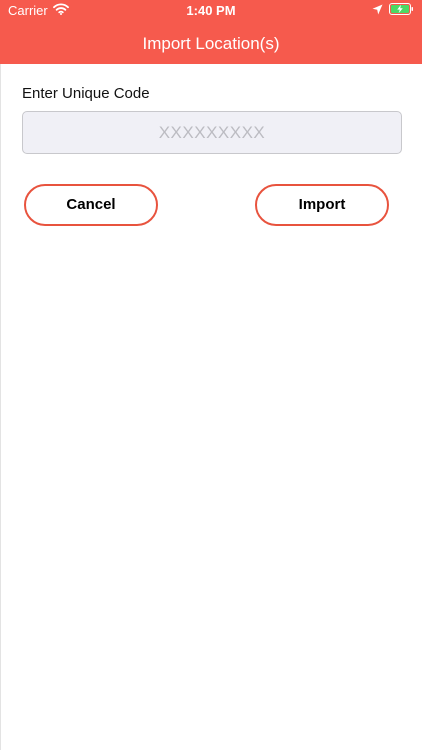 This screenshot has width=422, height=750. I want to click on battery-charging-icon, so click(401, 10).